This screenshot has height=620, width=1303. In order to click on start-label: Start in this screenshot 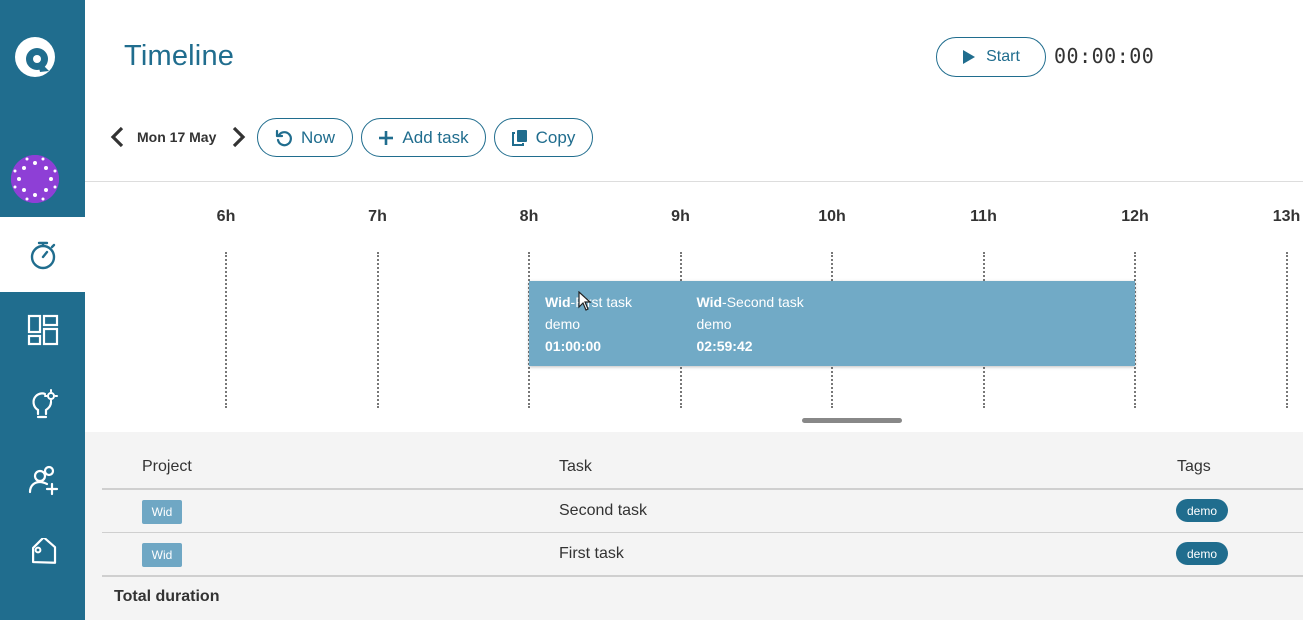, I will do `click(1003, 56)`.